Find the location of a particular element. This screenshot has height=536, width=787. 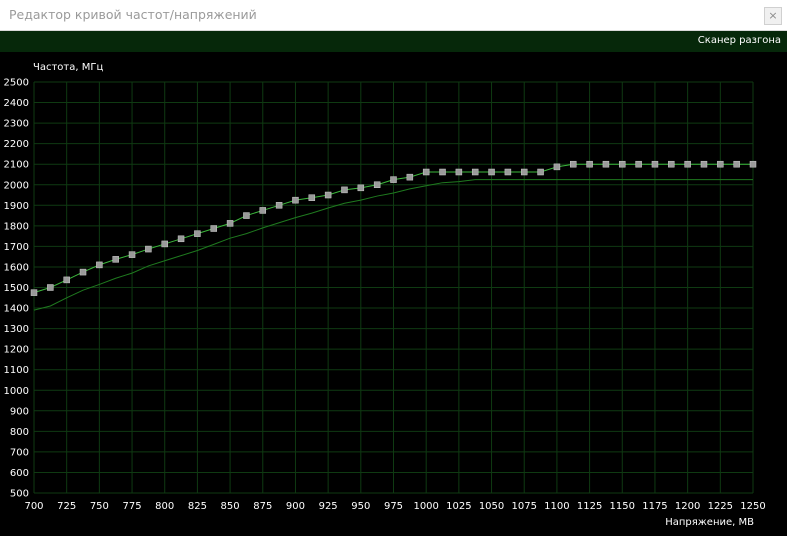

x-tick-label: 750 is located at coordinates (99, 506).